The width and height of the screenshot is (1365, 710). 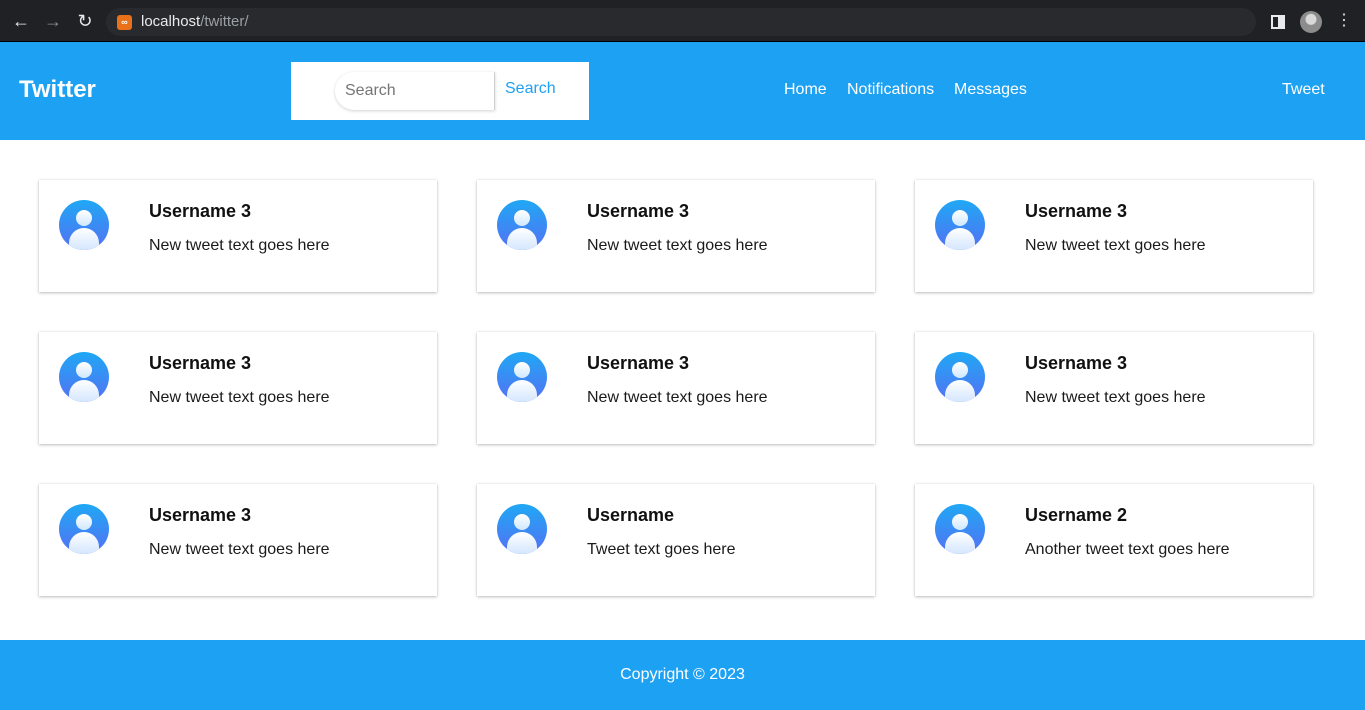 I want to click on tweet-username: Username 2, so click(x=1076, y=515).